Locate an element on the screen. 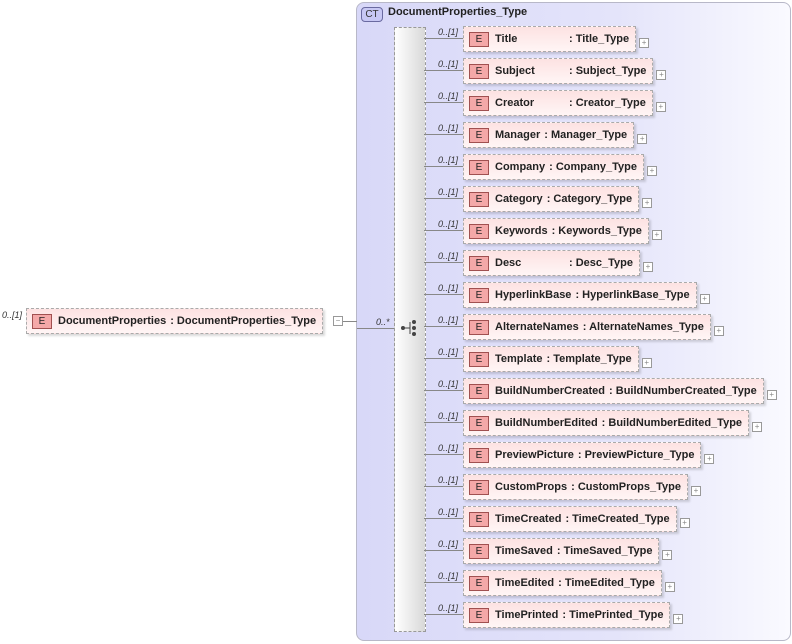 Image resolution: width=792 pixels, height=644 pixels. element-type: : TimeSaved_Type is located at coordinates (604, 551).